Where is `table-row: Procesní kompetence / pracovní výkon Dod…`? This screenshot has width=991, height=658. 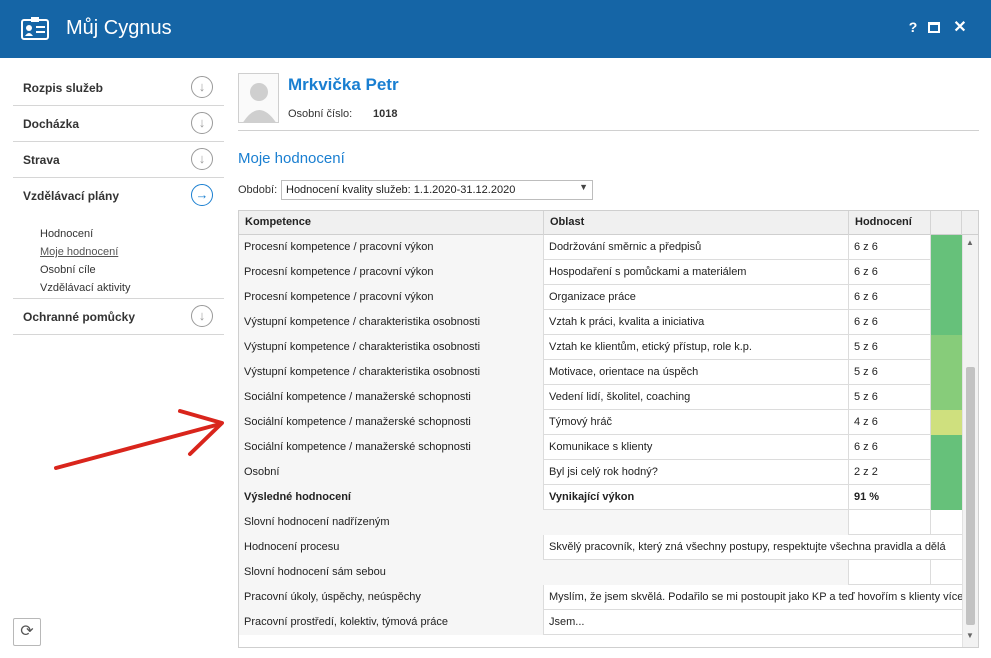
table-row: Procesní kompetence / pracovní výkon Dod… is located at coordinates (600, 247).